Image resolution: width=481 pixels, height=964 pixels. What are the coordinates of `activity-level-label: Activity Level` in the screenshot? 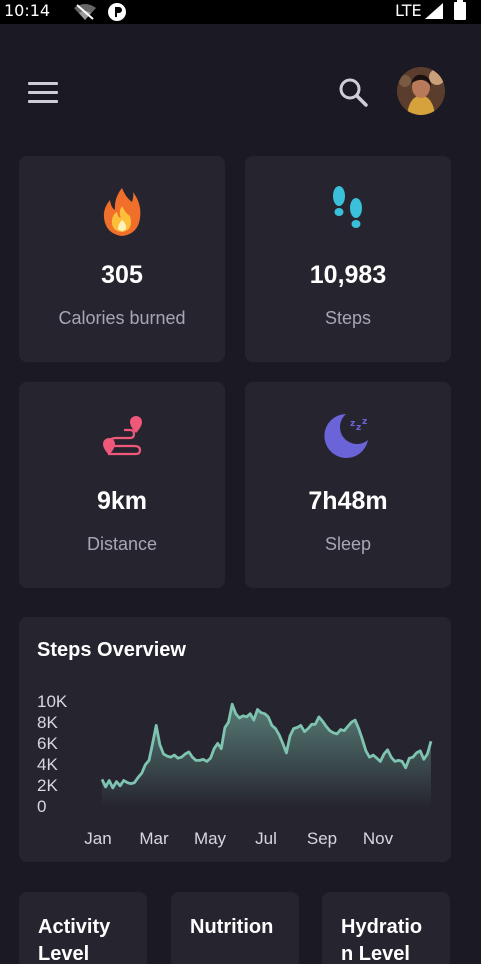 It's located at (74, 940).